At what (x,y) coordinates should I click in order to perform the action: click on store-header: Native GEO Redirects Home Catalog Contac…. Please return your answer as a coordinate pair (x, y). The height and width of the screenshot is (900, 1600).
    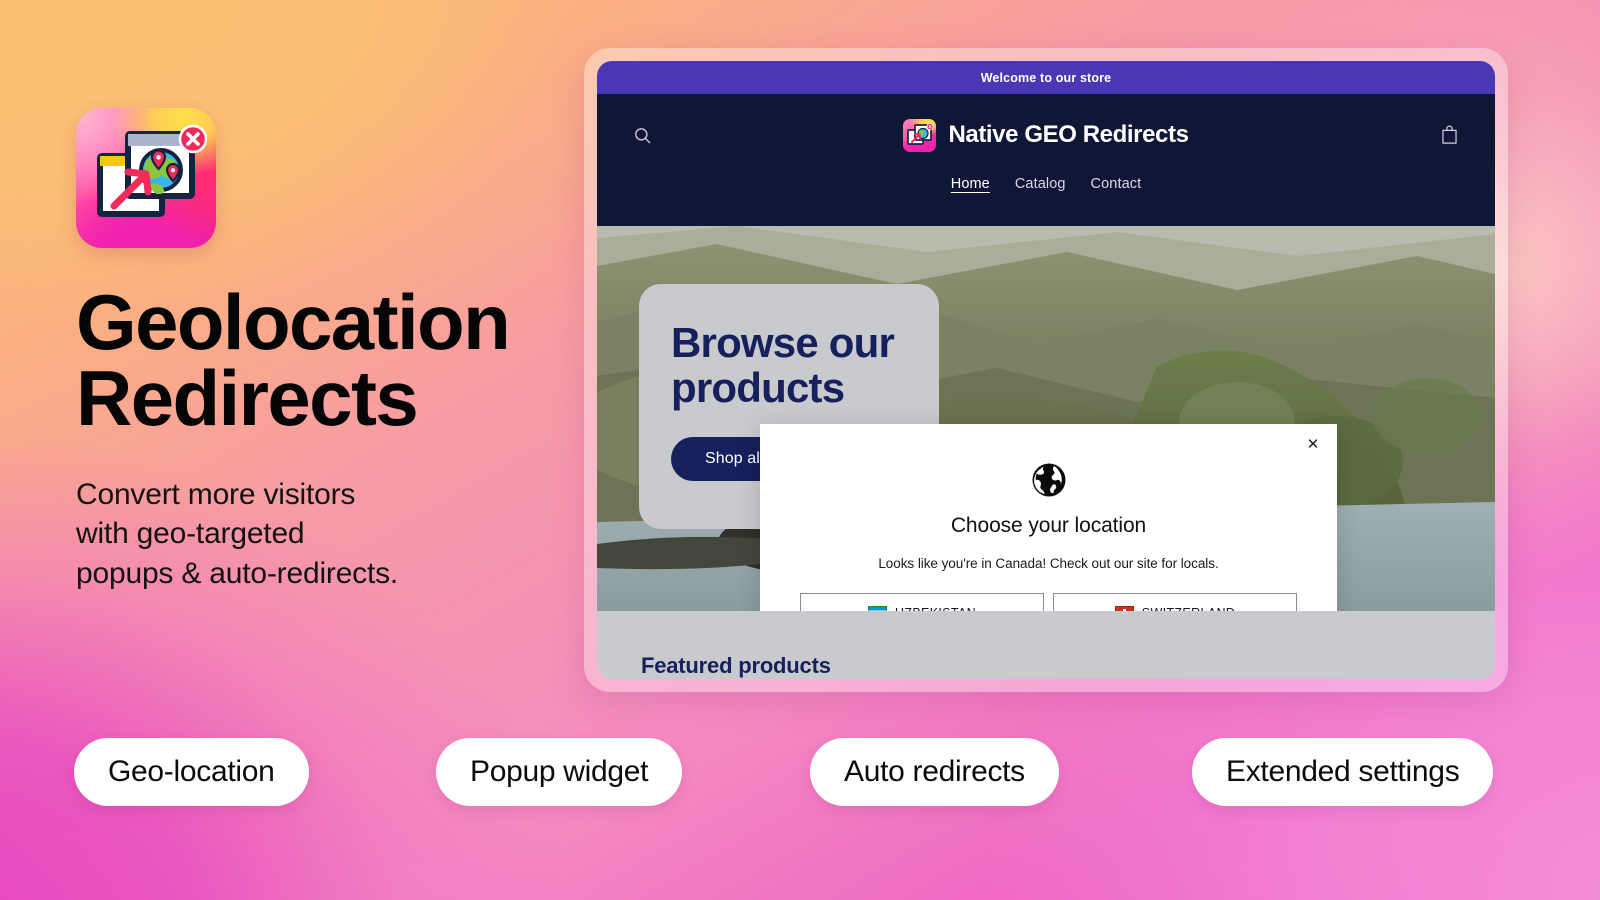
    Looking at the image, I should click on (1046, 160).